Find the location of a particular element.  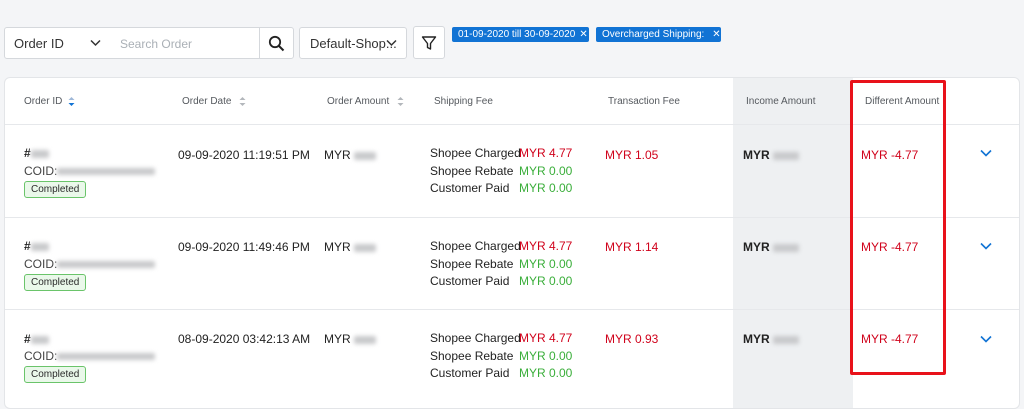

column-header-label: Shipping Fee is located at coordinates (463, 101).